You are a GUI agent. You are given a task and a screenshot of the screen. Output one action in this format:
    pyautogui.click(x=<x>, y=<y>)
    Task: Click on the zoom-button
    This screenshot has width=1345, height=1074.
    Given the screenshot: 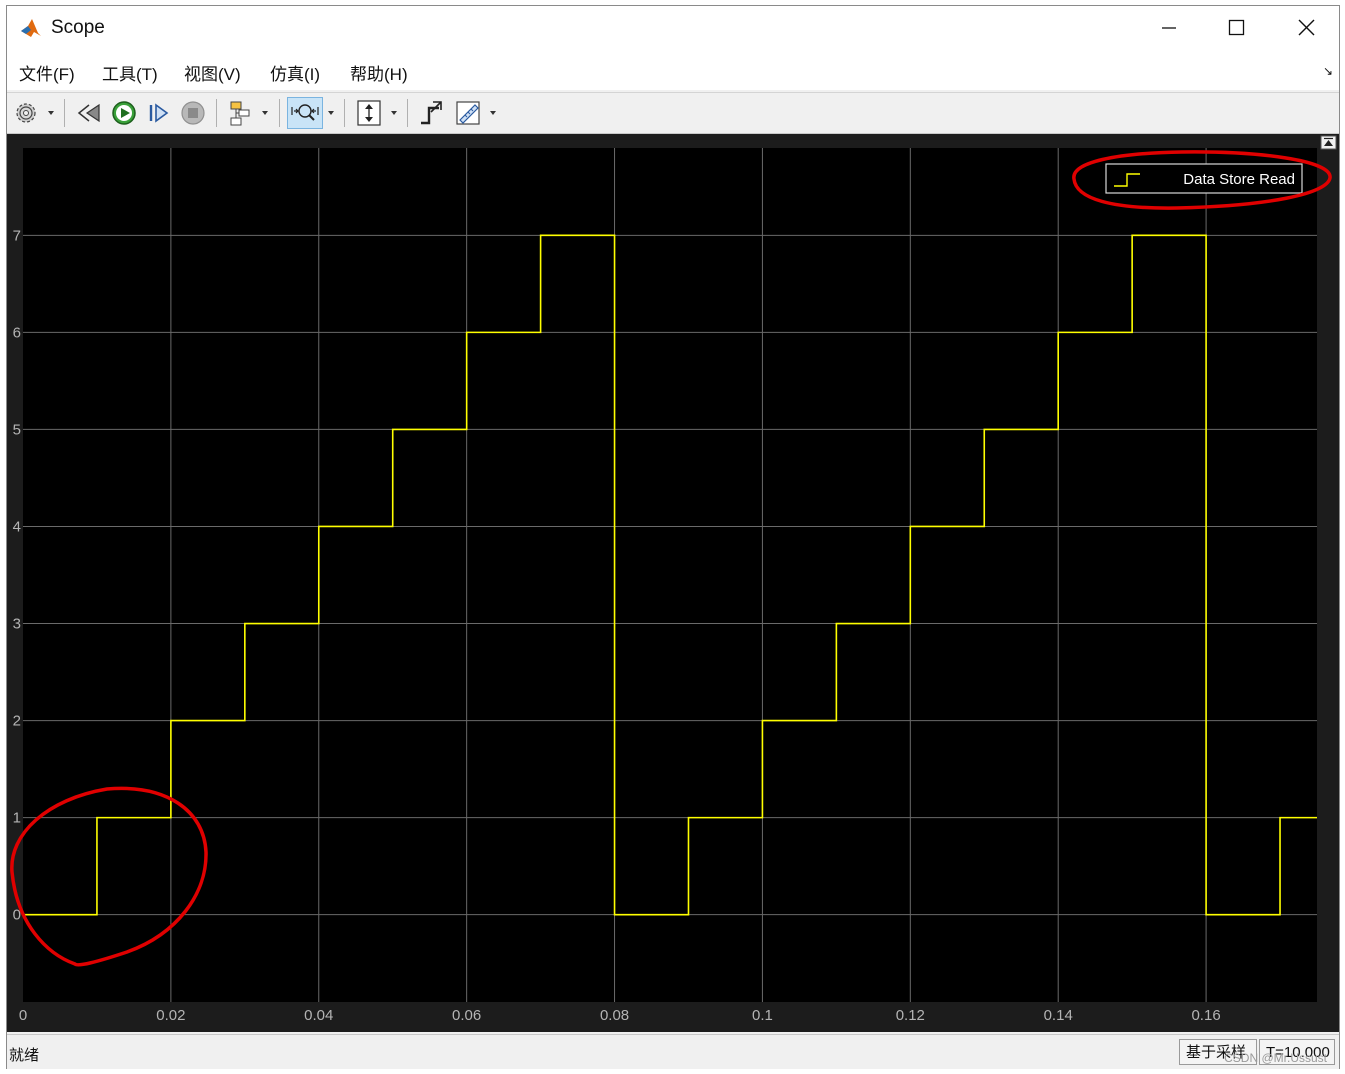 What is the action you would take?
    pyautogui.click(x=305, y=113)
    